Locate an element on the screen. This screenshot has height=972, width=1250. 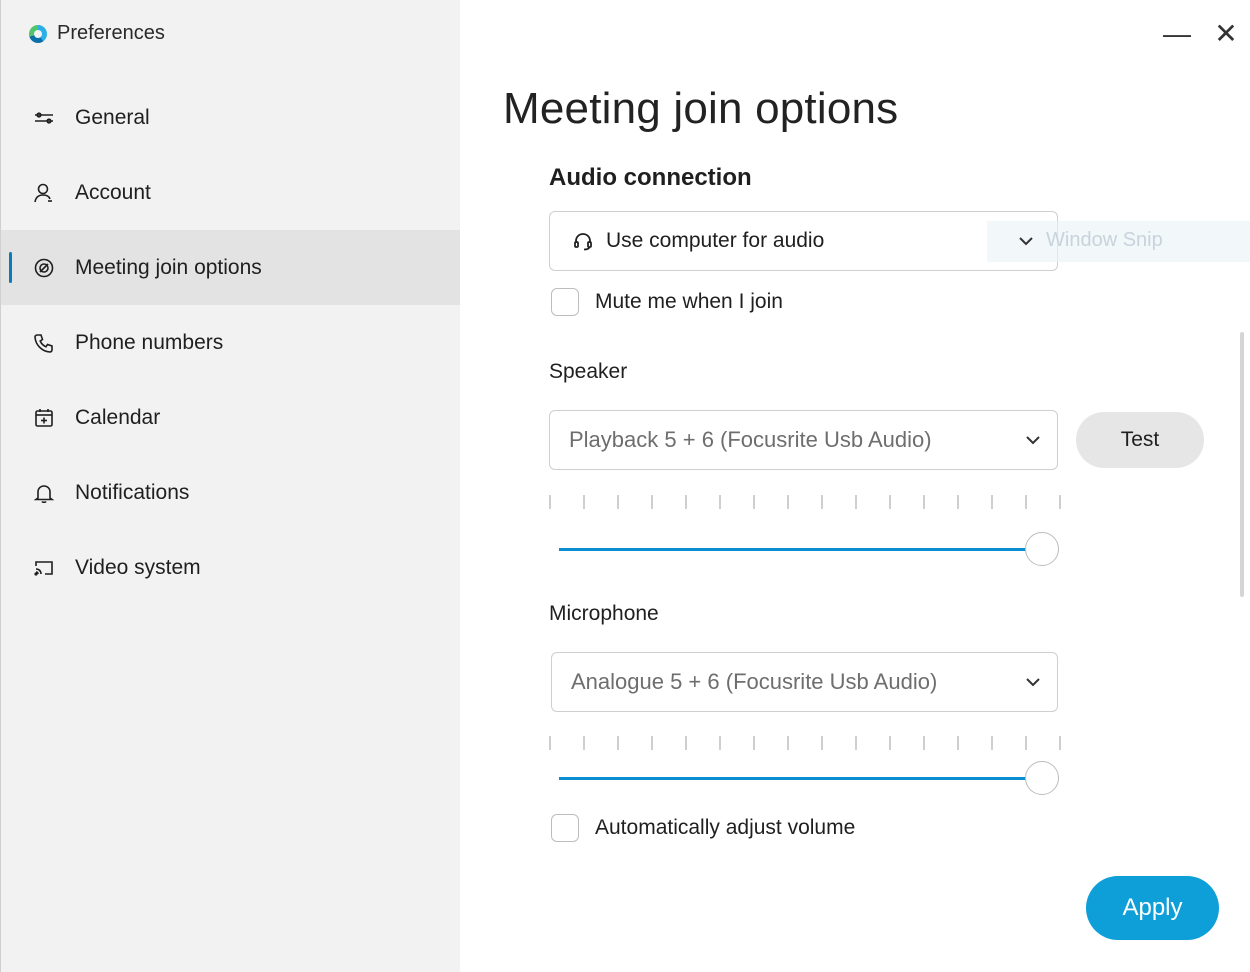
sidebar-item-video-system: Video system is located at coordinates (230, 567).